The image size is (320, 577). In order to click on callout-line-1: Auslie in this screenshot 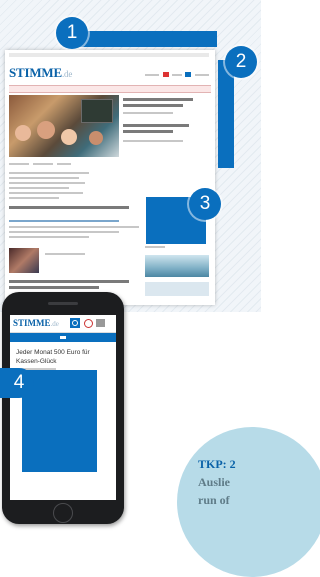, I will do `click(214, 482)`.